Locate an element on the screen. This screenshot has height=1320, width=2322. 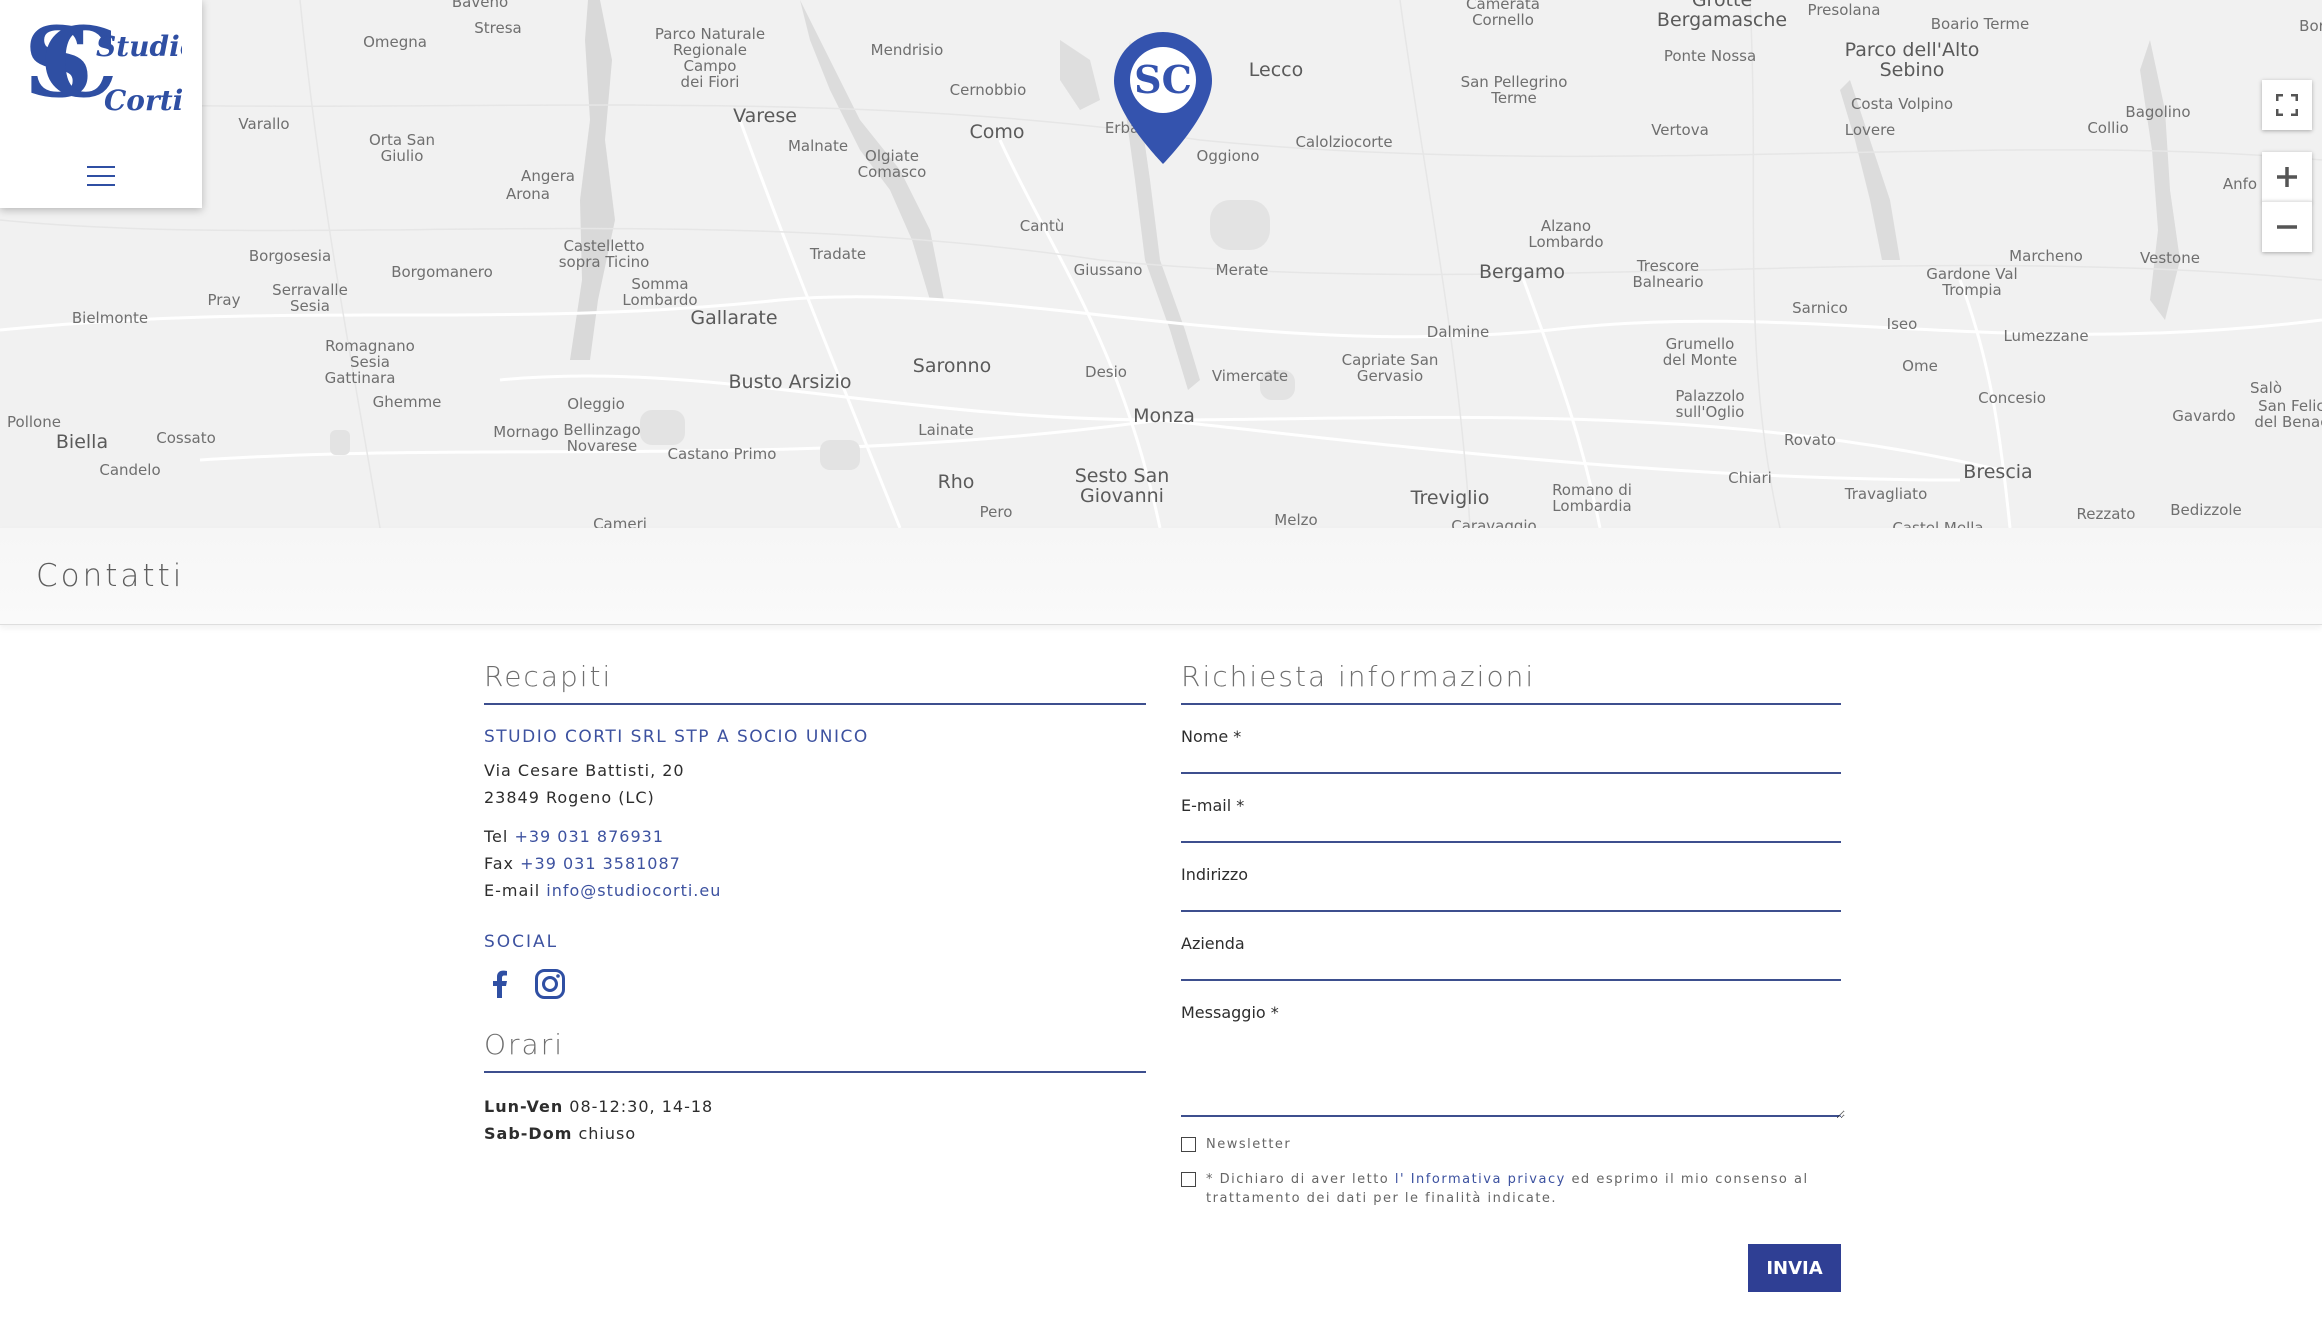
place-label: Biella is located at coordinates (82, 442).